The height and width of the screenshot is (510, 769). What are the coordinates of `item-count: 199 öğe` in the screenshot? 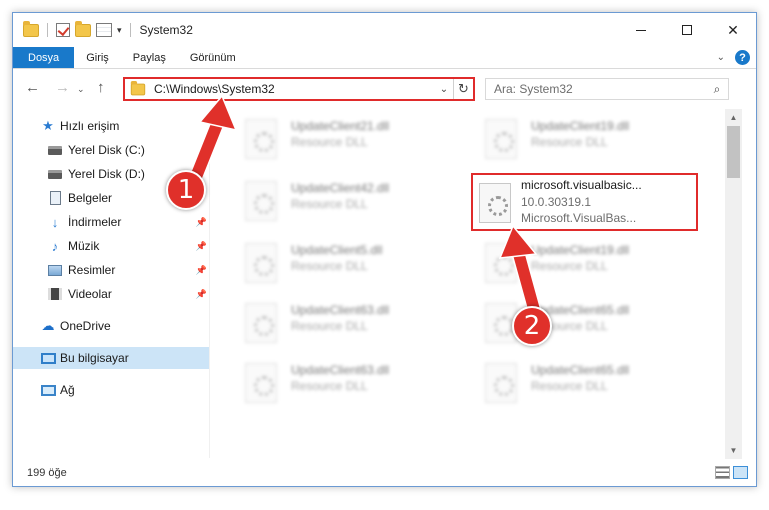 It's located at (47, 473).